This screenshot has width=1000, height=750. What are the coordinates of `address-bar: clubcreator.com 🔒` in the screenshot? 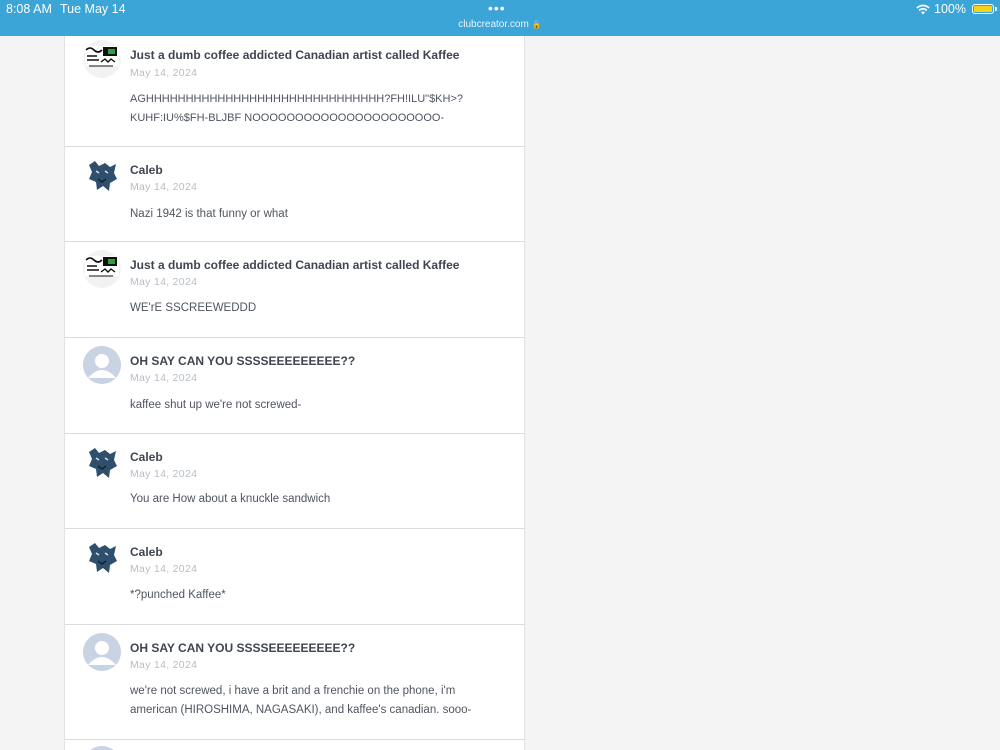 It's located at (500, 24).